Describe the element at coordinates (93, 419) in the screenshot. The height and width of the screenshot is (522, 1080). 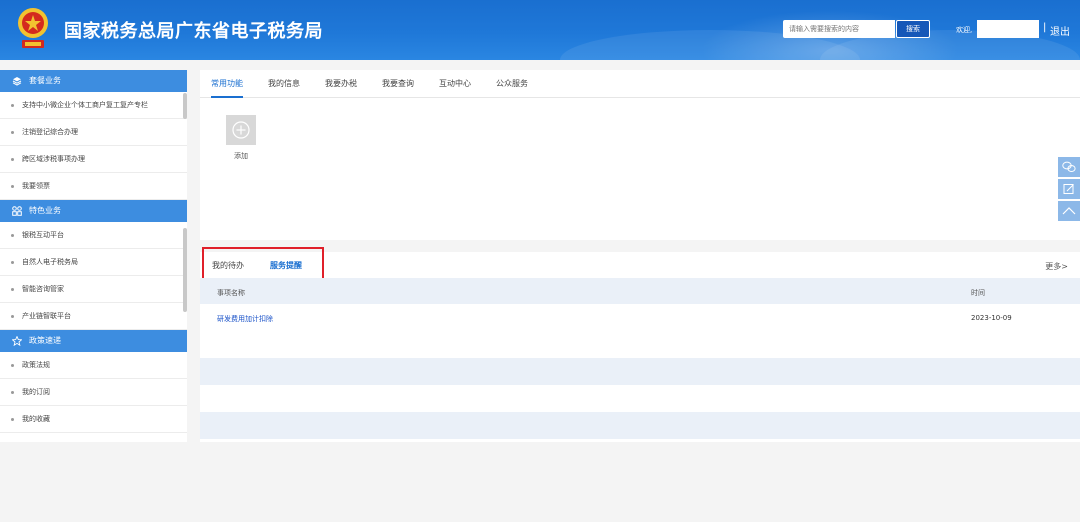
I see `sidebar-item: 我的收藏` at that location.